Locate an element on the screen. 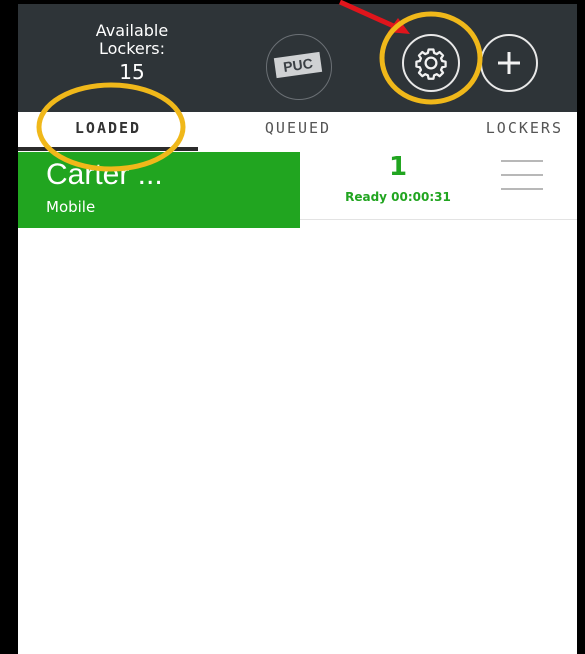  ready-status: Ready 00:00:31 is located at coordinates (398, 197).